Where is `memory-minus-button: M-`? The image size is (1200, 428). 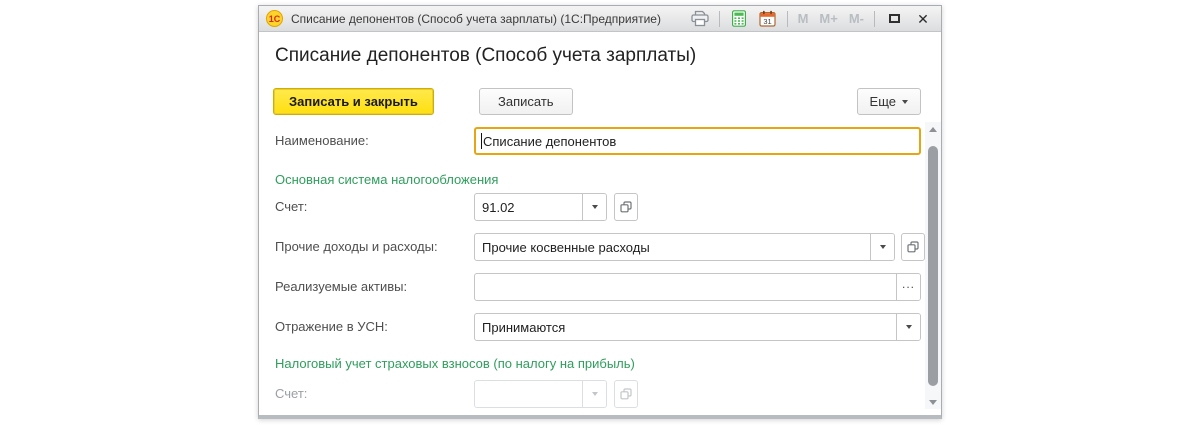 memory-minus-button: M- is located at coordinates (856, 19).